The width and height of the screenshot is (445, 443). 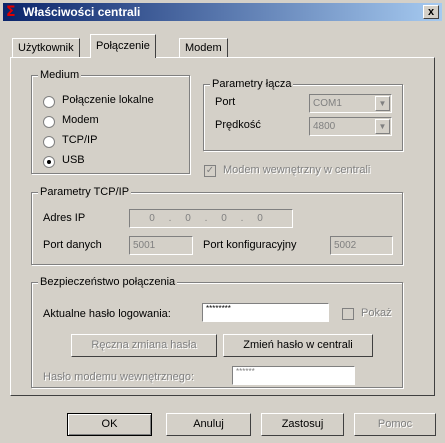 What do you see at coordinates (110, 121) in the screenshot?
I see `medium-group: Medium` at bounding box center [110, 121].